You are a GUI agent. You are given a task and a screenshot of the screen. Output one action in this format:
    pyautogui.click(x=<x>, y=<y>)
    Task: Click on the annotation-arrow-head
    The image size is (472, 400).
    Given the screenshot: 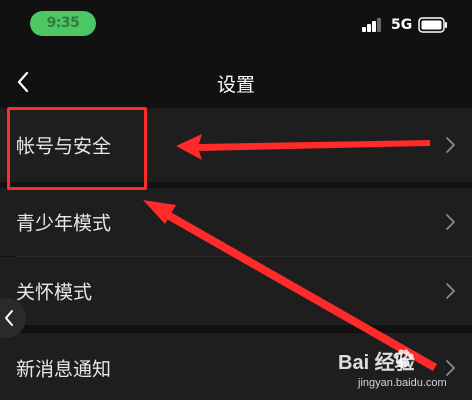 What is the action you would take?
    pyautogui.click(x=303, y=147)
    